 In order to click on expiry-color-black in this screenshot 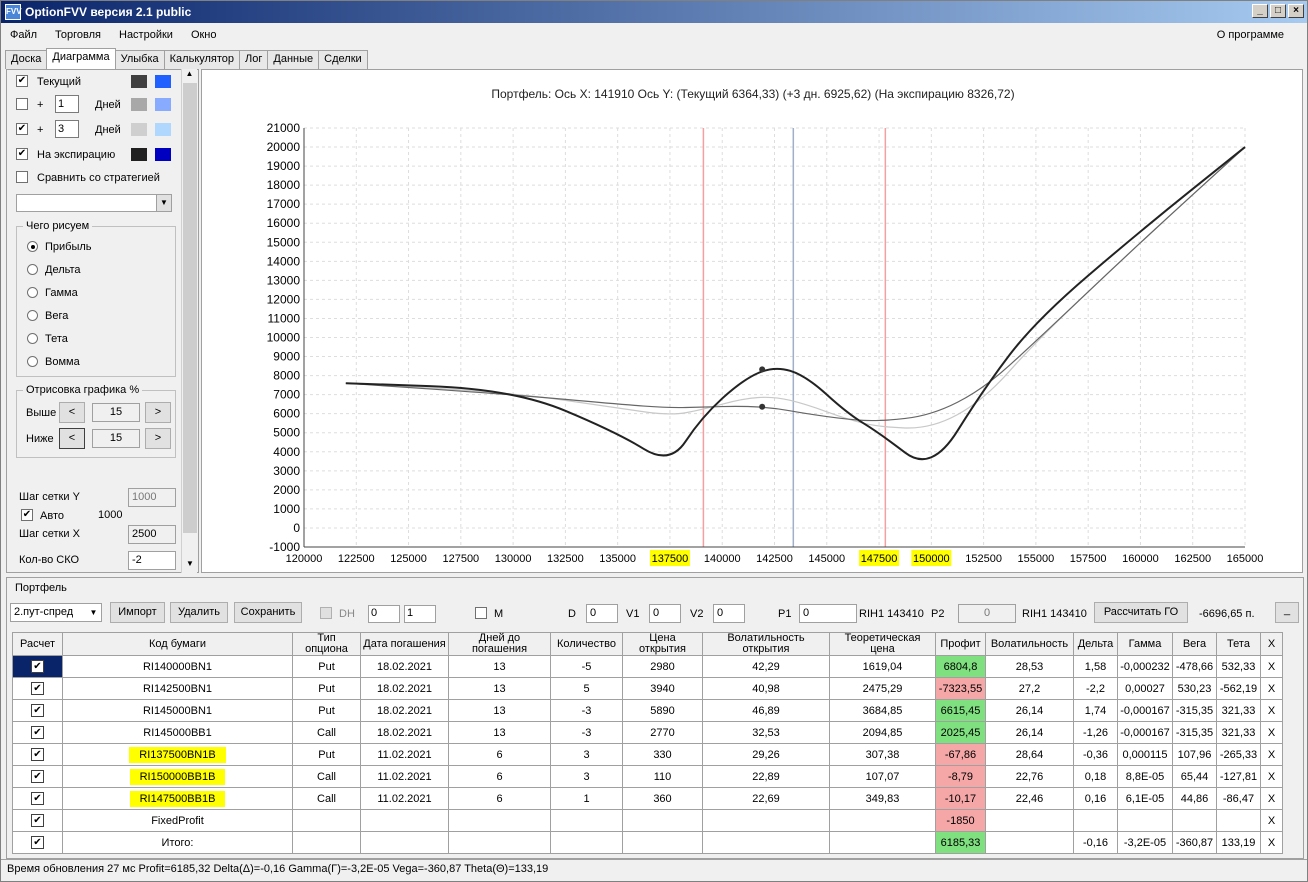, I will do `click(139, 154)`.